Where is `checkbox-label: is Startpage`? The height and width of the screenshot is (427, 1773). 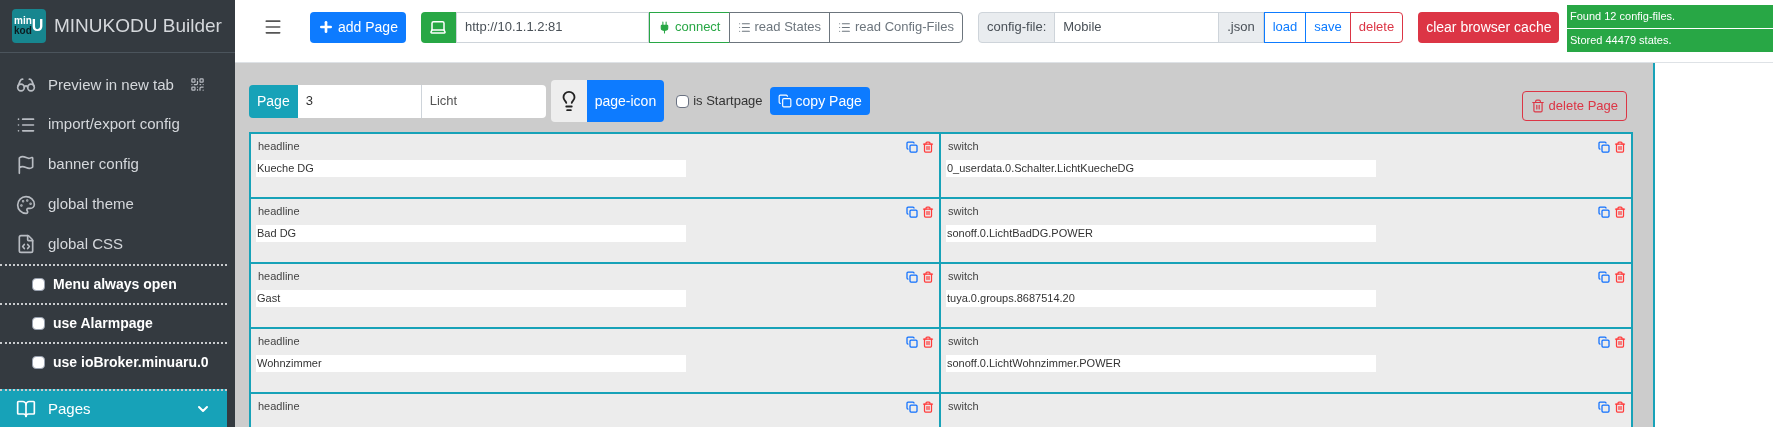
checkbox-label: is Startpage is located at coordinates (728, 101).